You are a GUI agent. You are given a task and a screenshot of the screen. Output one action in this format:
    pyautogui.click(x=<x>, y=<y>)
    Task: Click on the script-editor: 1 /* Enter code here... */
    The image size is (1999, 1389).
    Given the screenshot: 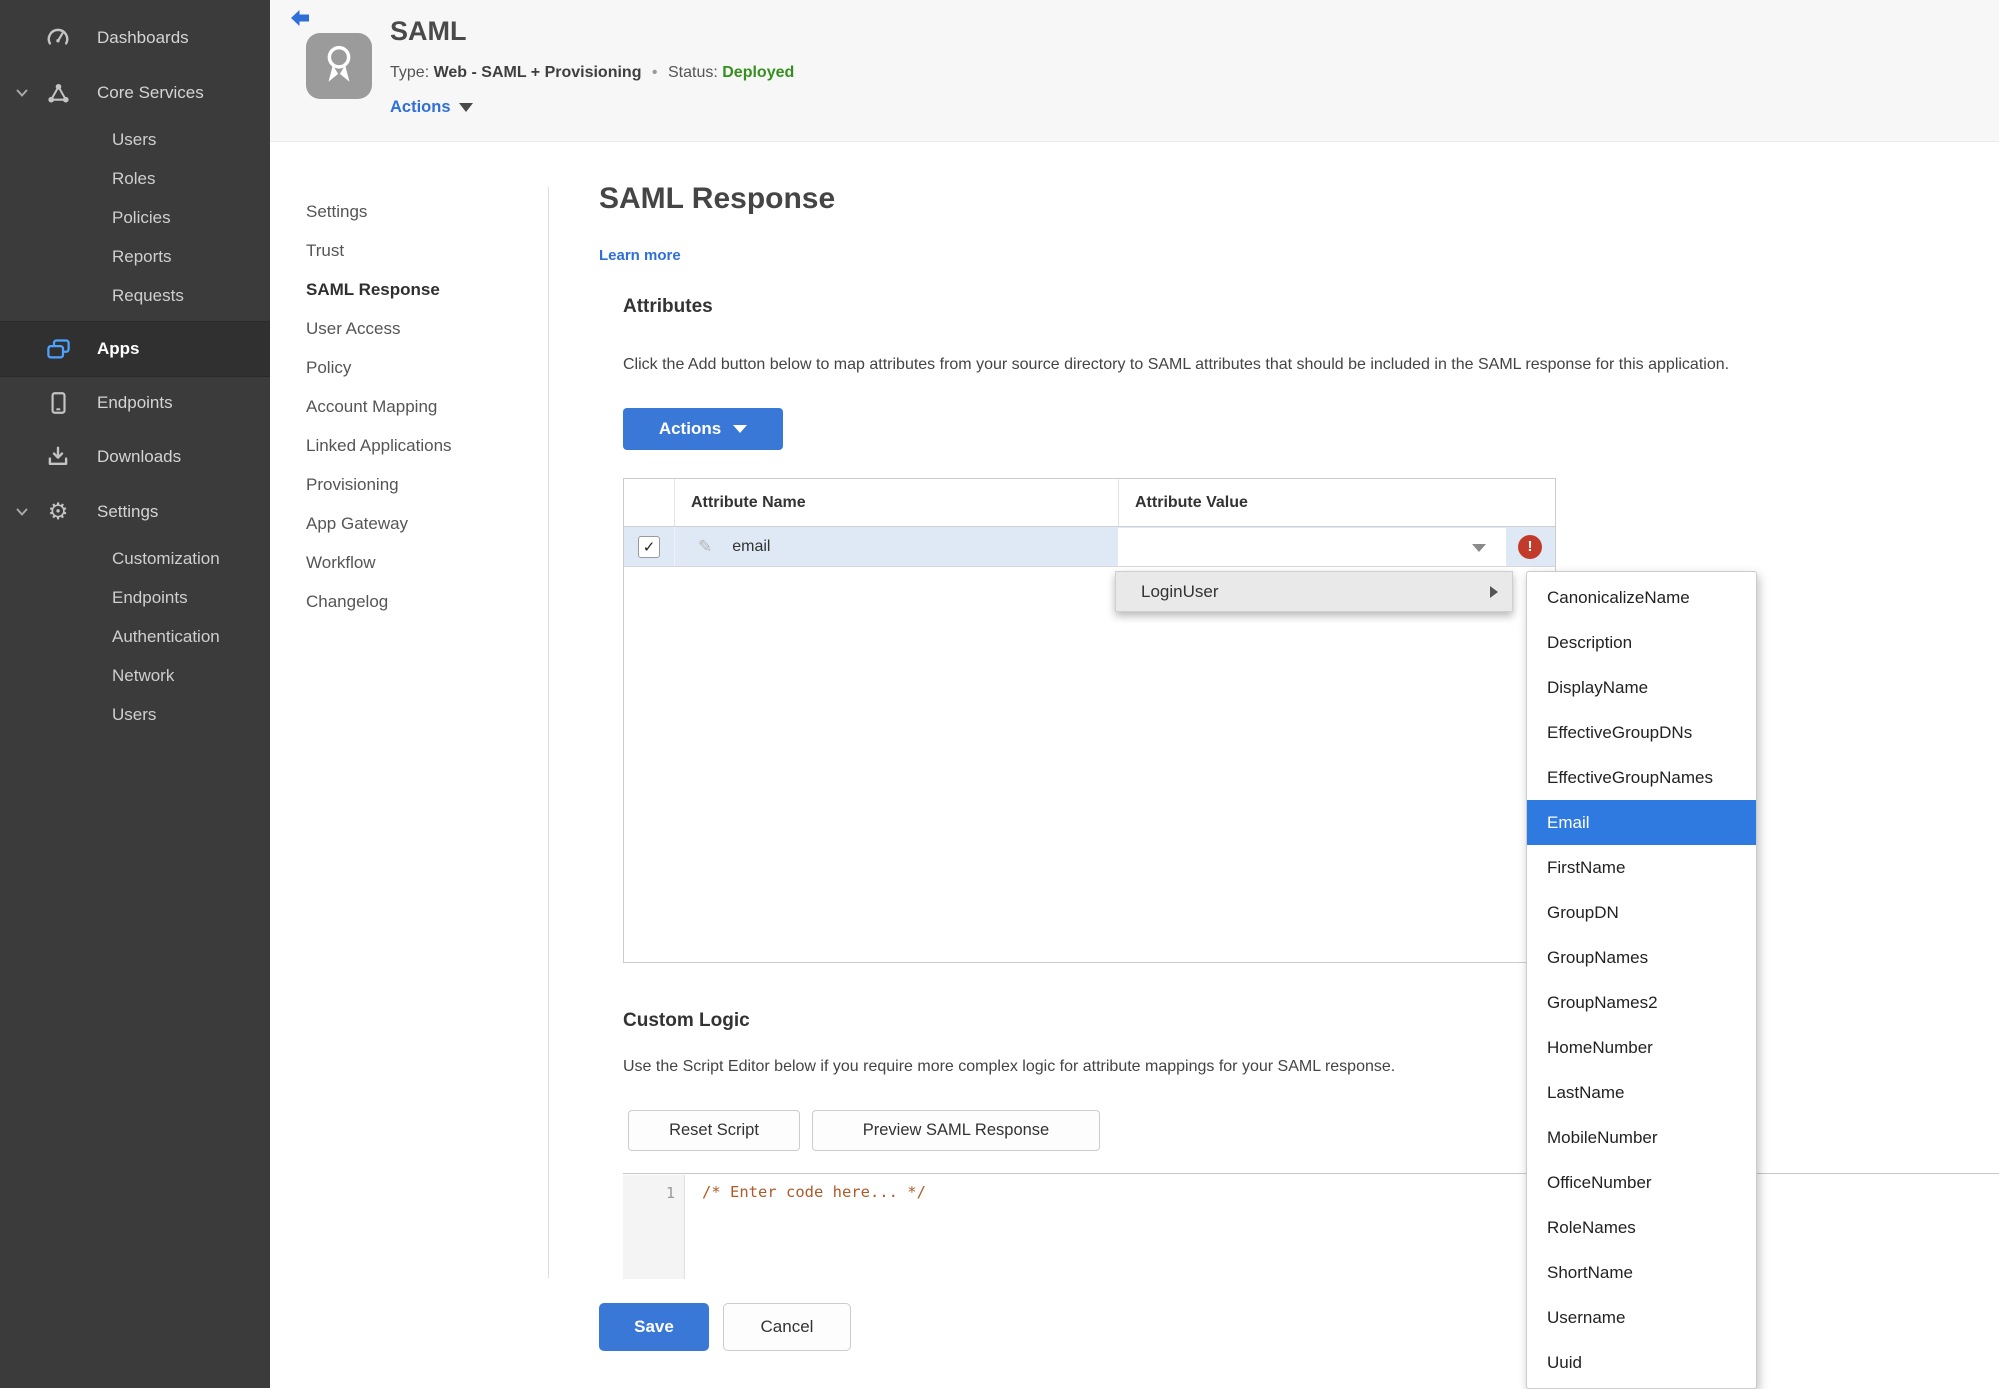 What is the action you would take?
    pyautogui.click(x=1311, y=1226)
    